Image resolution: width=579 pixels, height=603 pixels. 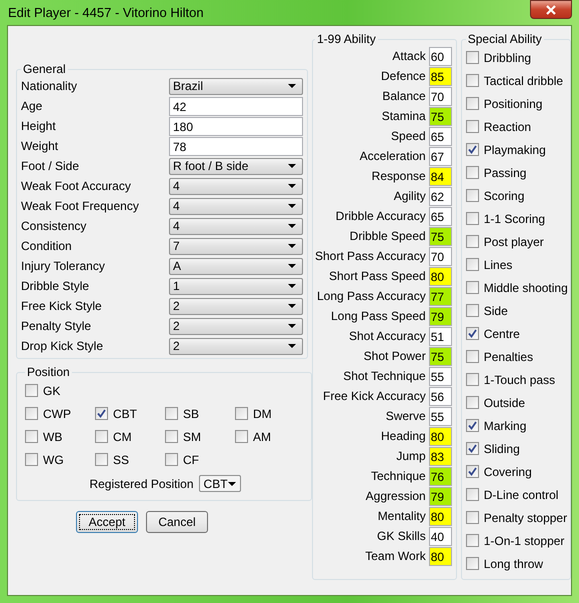 What do you see at coordinates (395, 556) in the screenshot?
I see `ability-label: Team Work` at bounding box center [395, 556].